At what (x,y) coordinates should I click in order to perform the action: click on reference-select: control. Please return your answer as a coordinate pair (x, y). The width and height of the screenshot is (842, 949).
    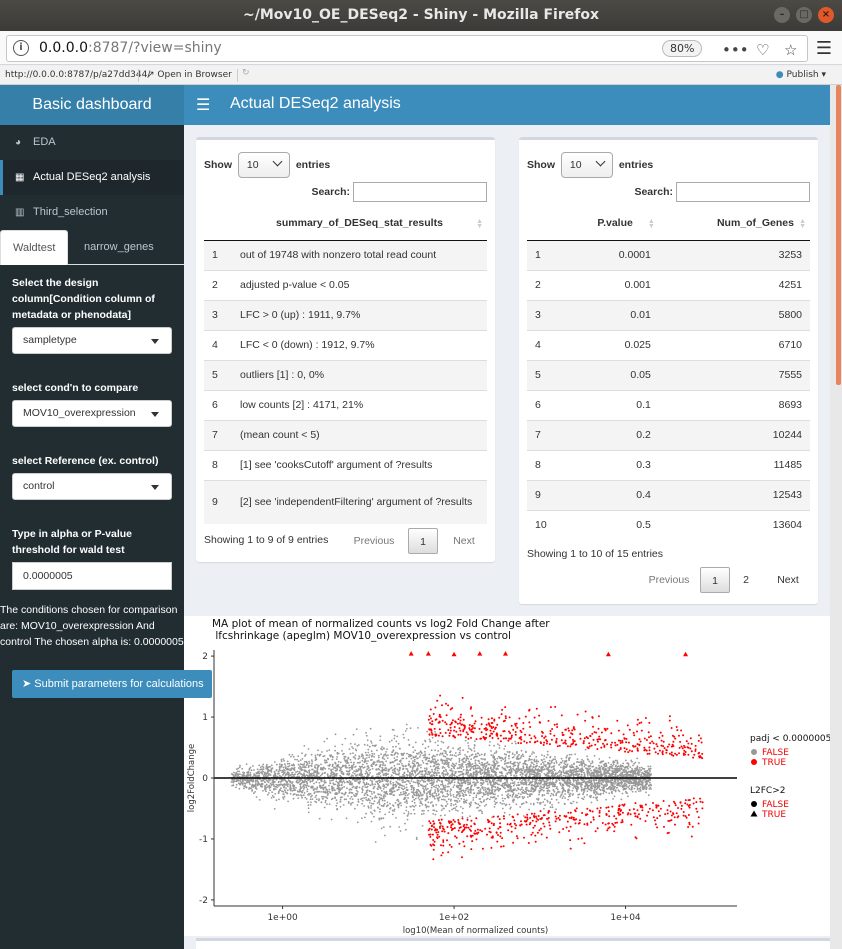
    Looking at the image, I should click on (92, 486).